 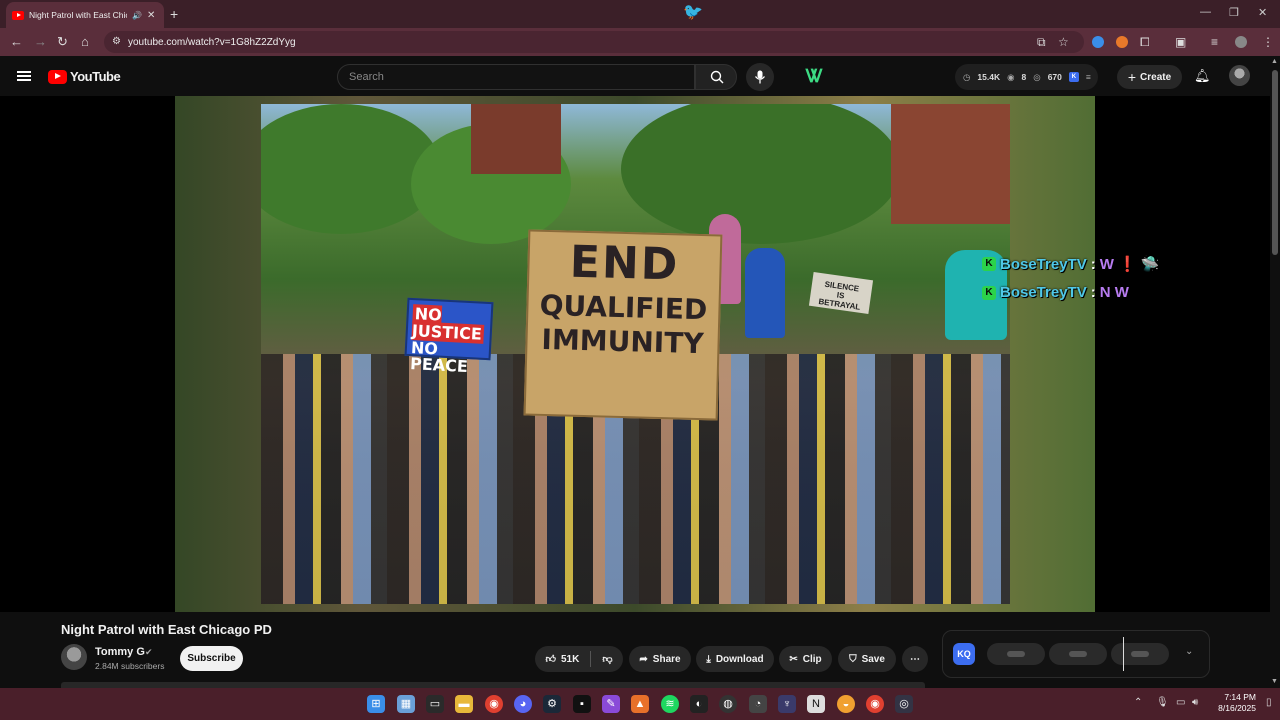 What do you see at coordinates (875, 704) in the screenshot?
I see `chrome-active-icon: ◉` at bounding box center [875, 704].